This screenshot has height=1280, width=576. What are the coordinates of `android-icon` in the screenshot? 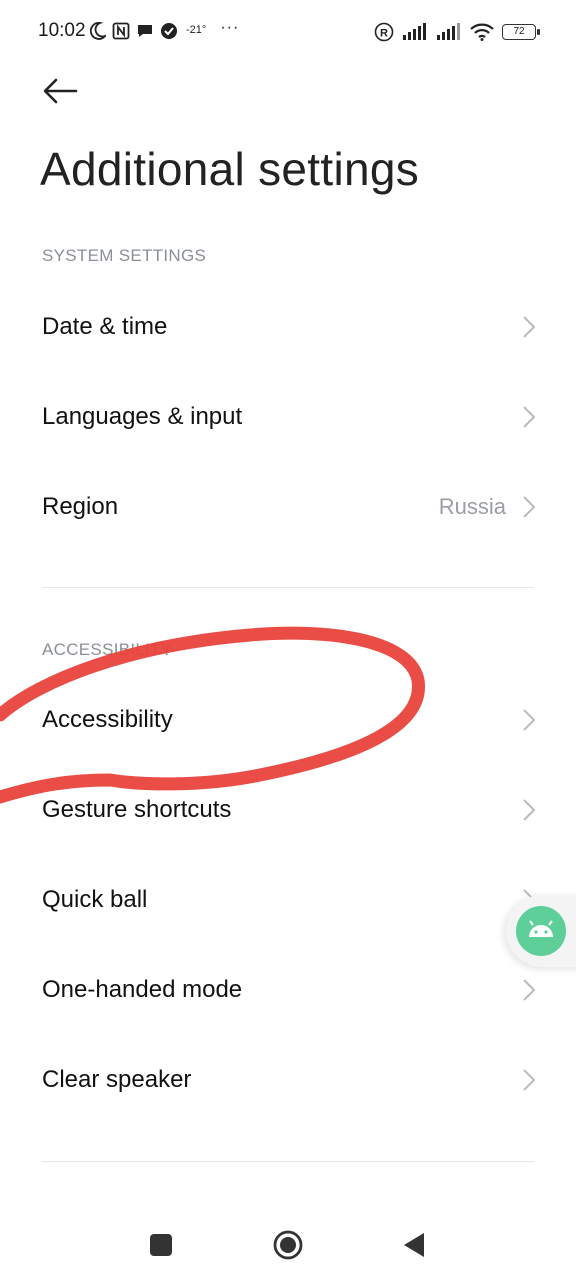 It's located at (541, 931).